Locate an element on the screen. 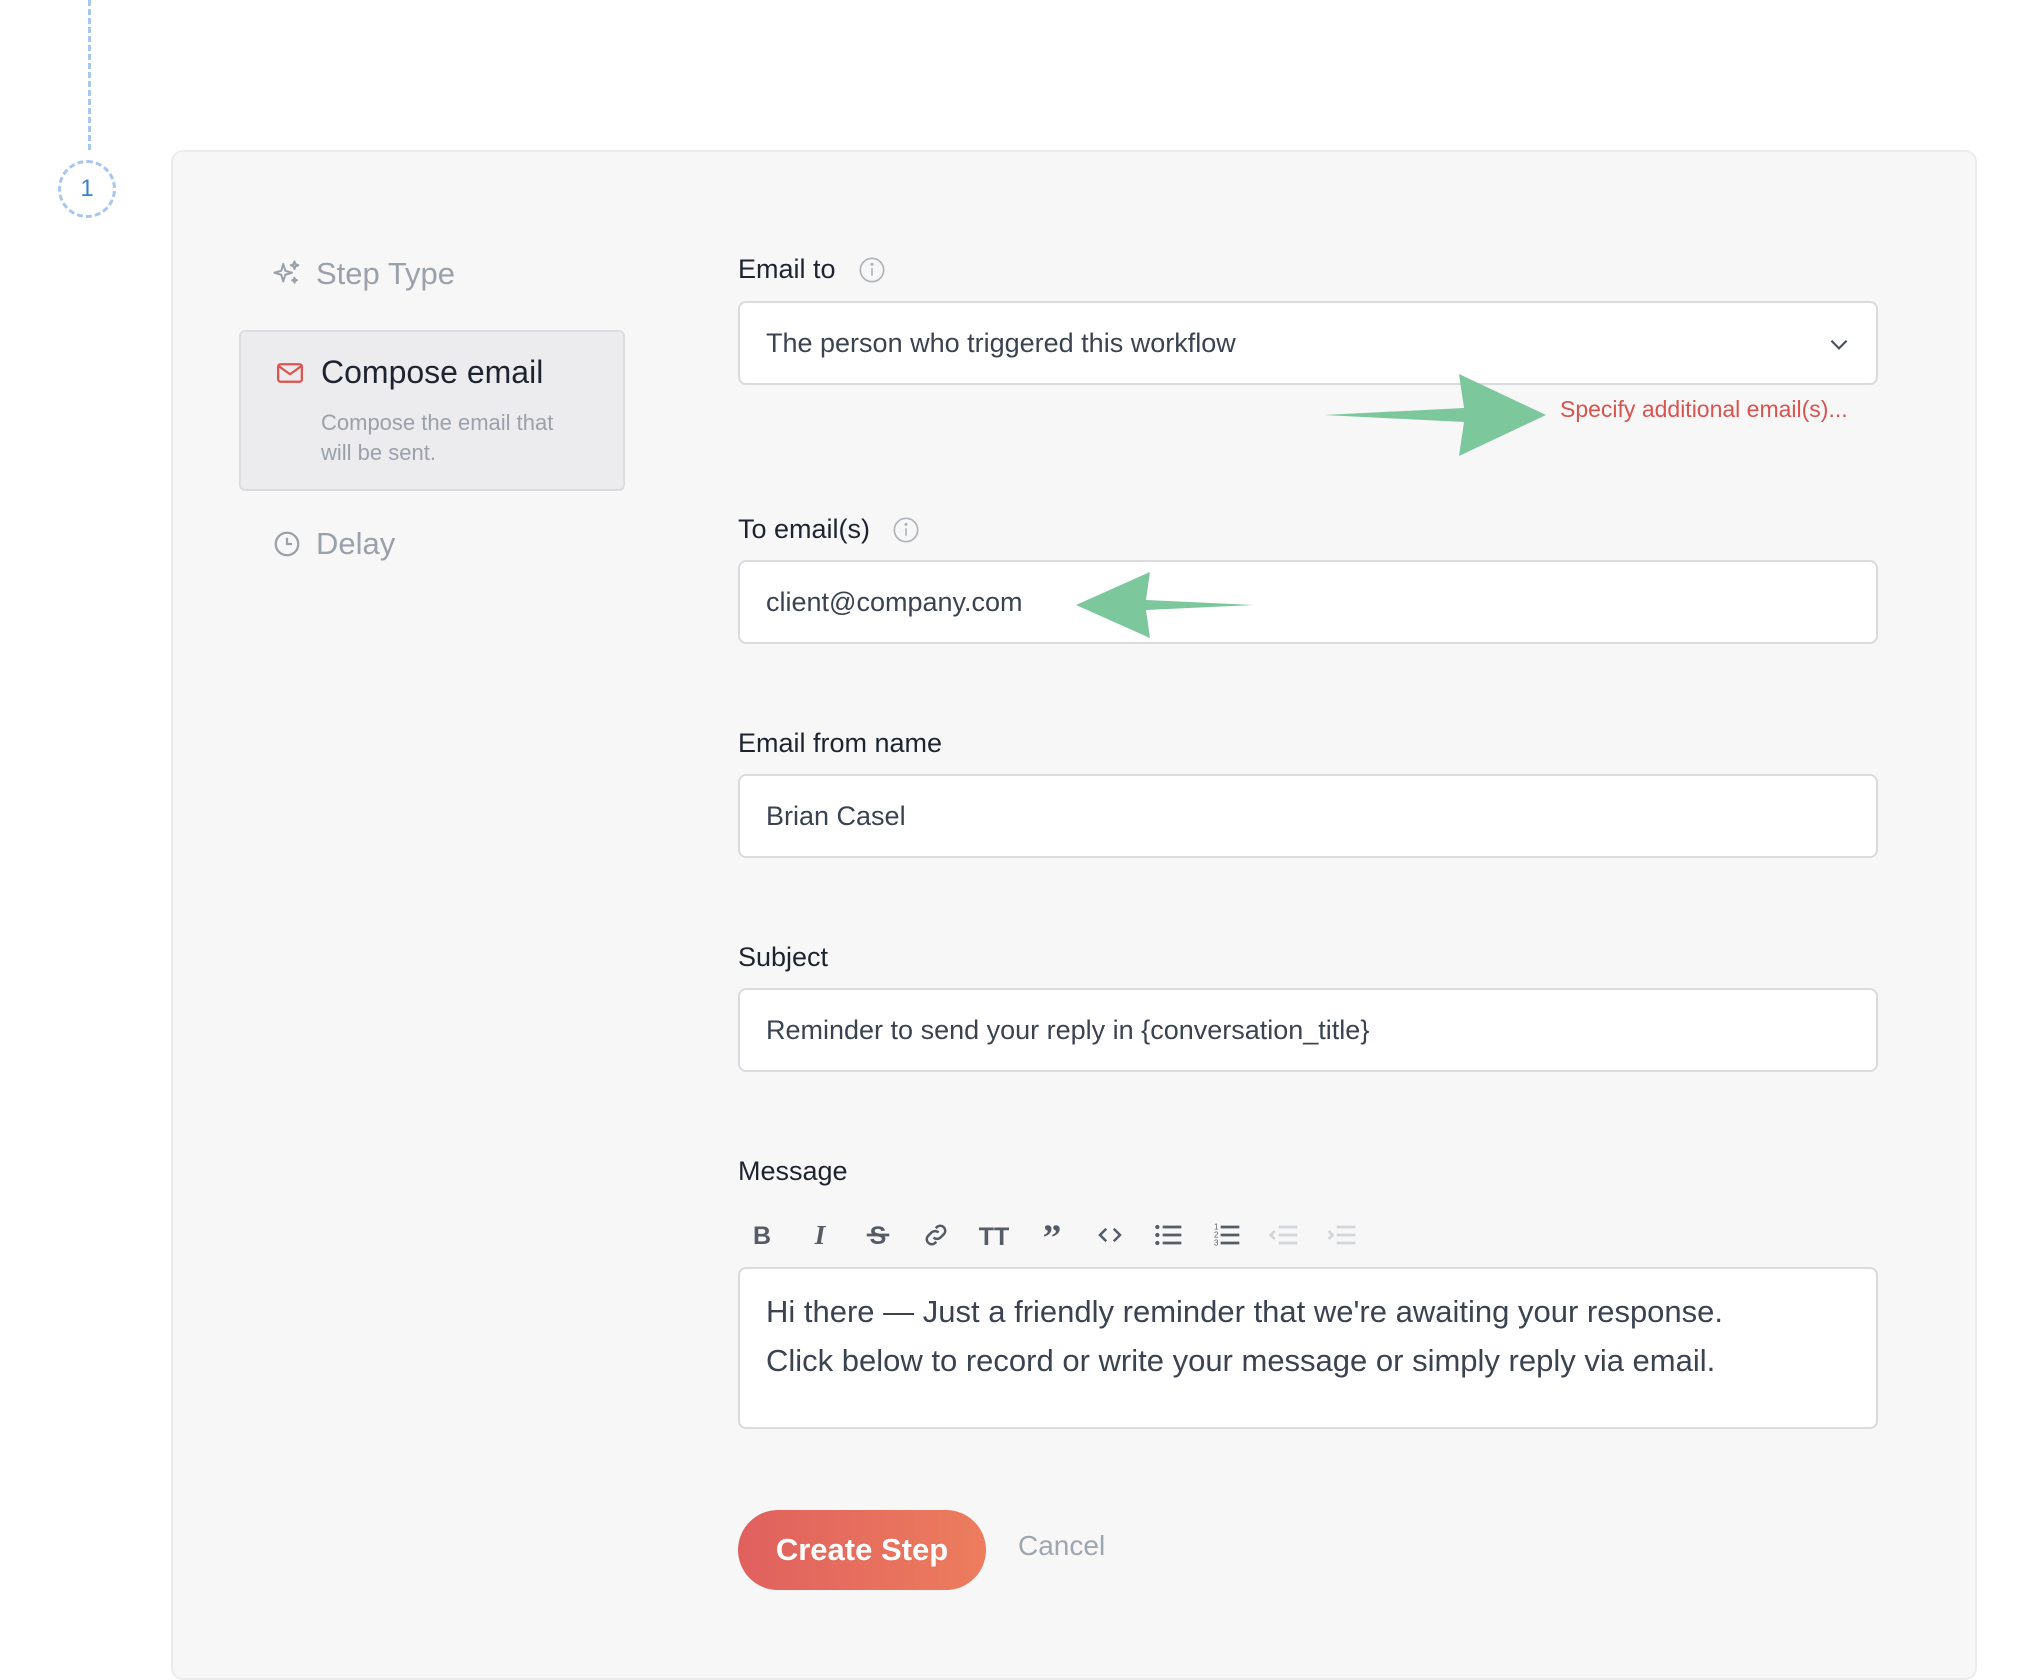  message-label-text: Message is located at coordinates (793, 1171).